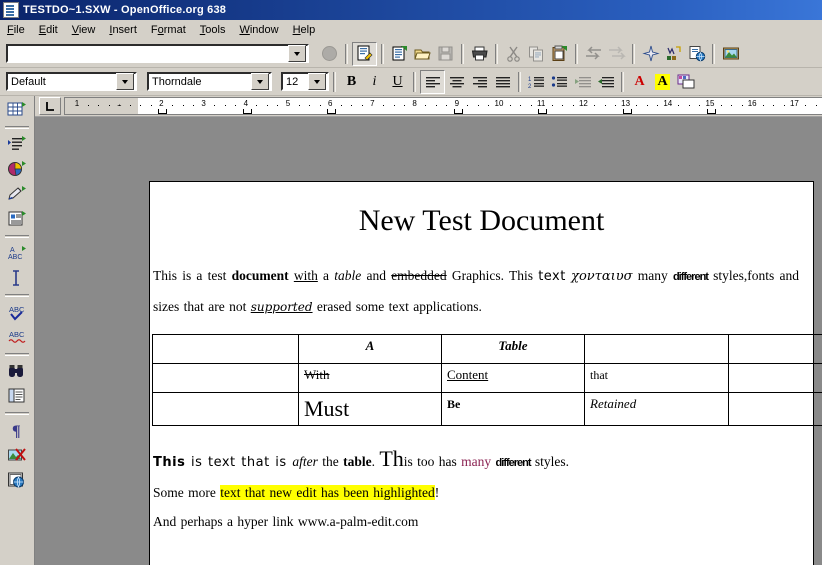 This screenshot has height=565, width=822. What do you see at coordinates (17, 312) in the screenshot?
I see `spellcheck-button: ABC` at bounding box center [17, 312].